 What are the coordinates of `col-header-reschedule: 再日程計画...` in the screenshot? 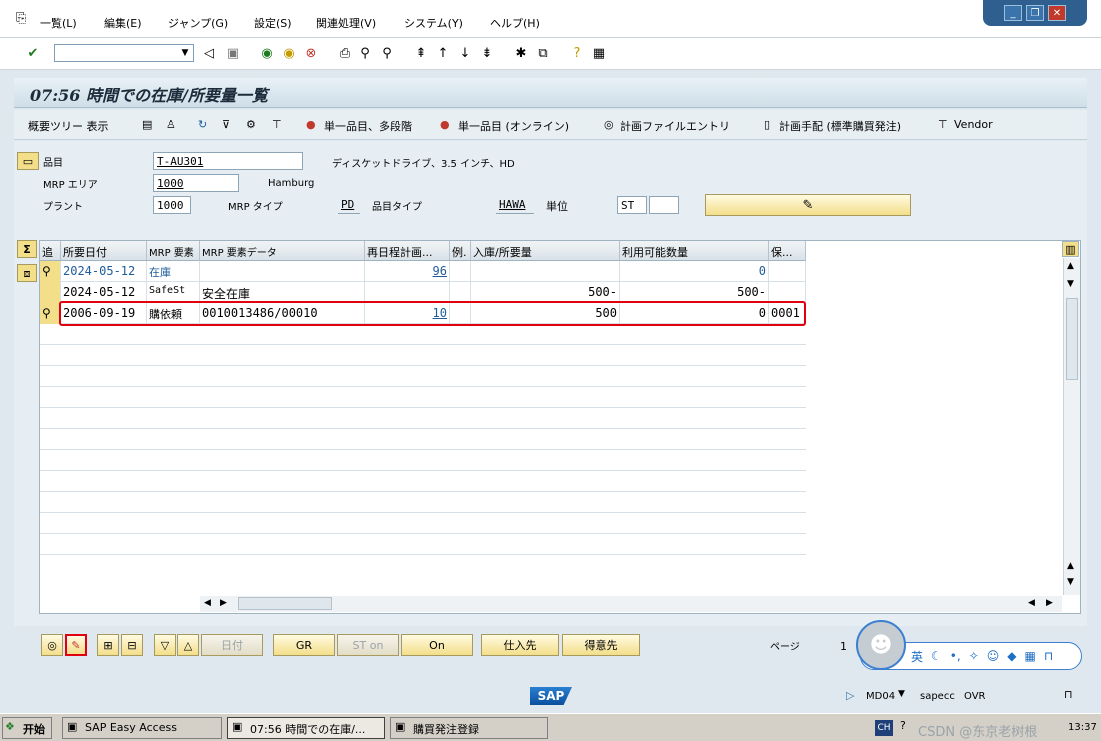 It's located at (407, 251).